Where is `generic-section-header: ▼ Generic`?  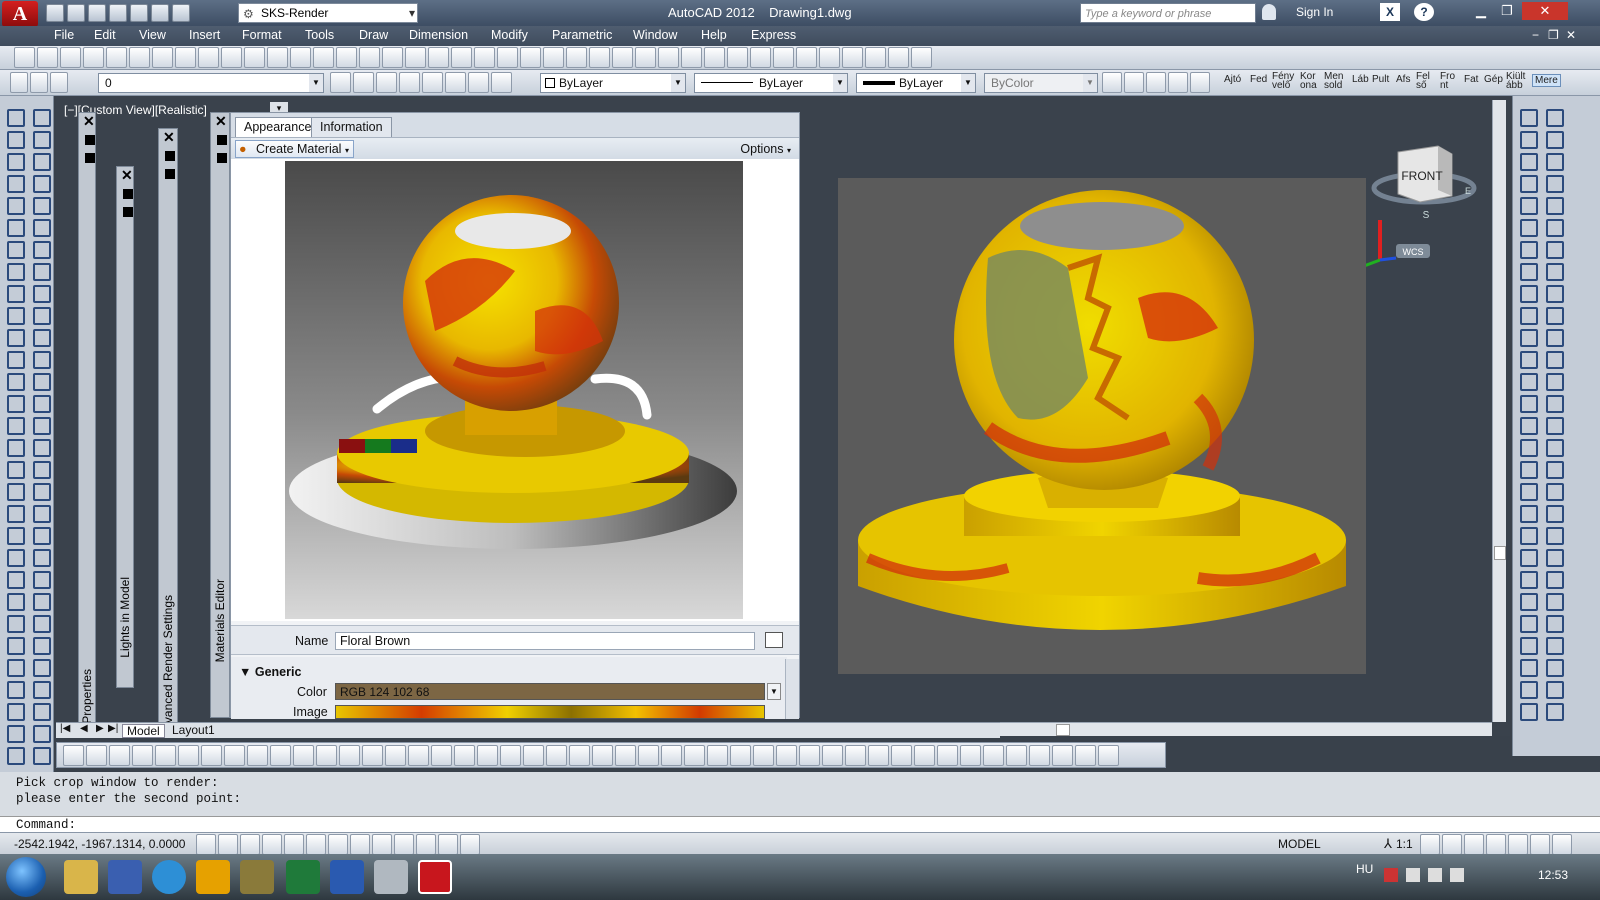 generic-section-header: ▼ Generic is located at coordinates (270, 672).